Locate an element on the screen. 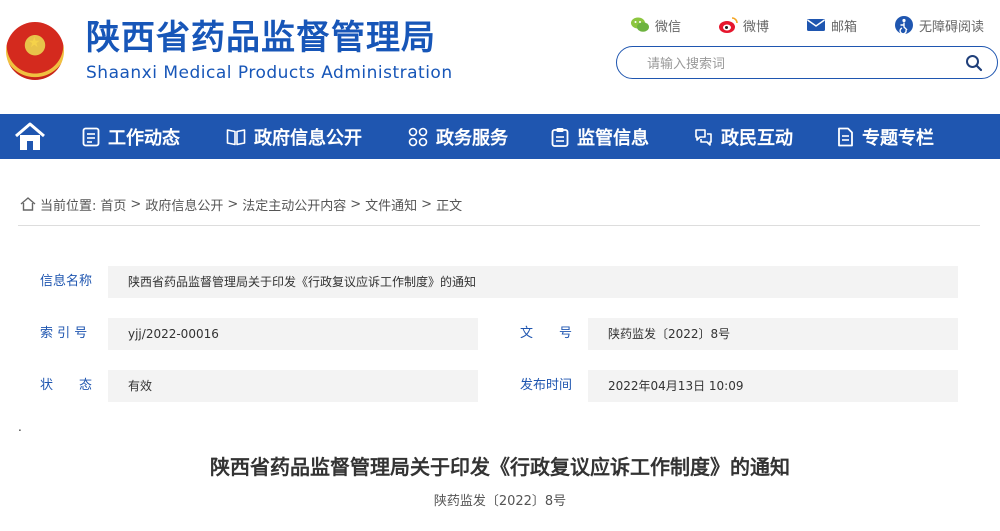  grid-icon is located at coordinates (418, 136).